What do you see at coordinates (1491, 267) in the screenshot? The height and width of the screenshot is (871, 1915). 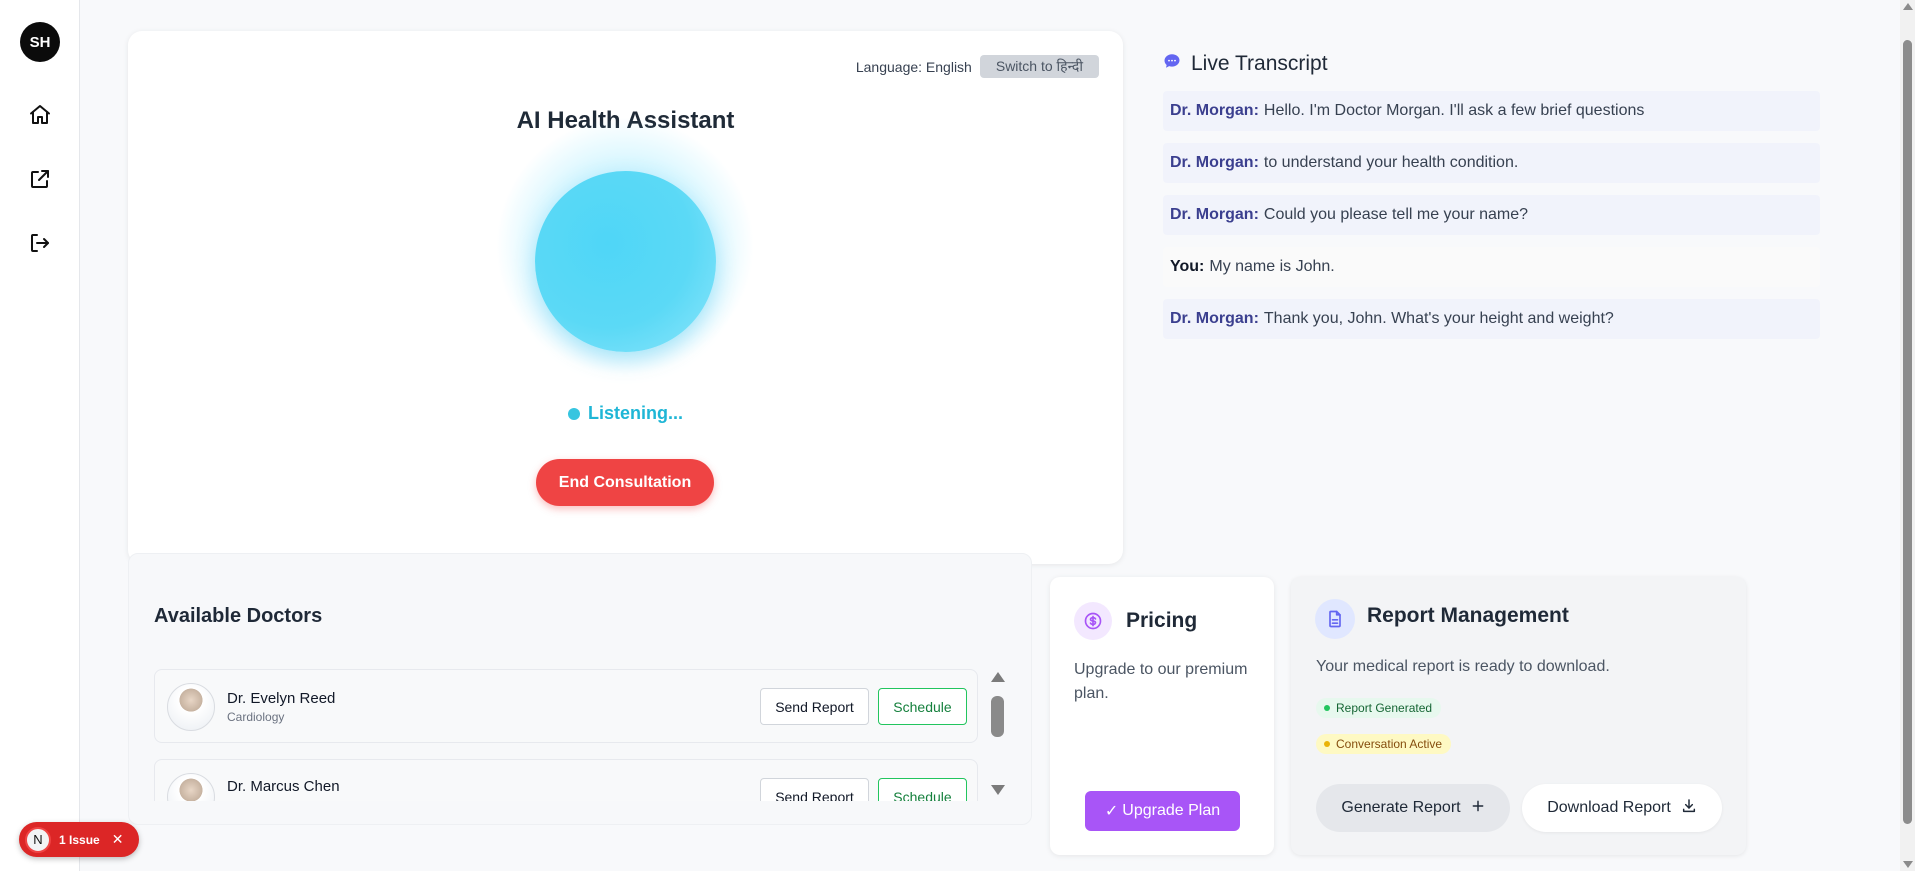 I see `transcript-message: You: My name is John.` at bounding box center [1491, 267].